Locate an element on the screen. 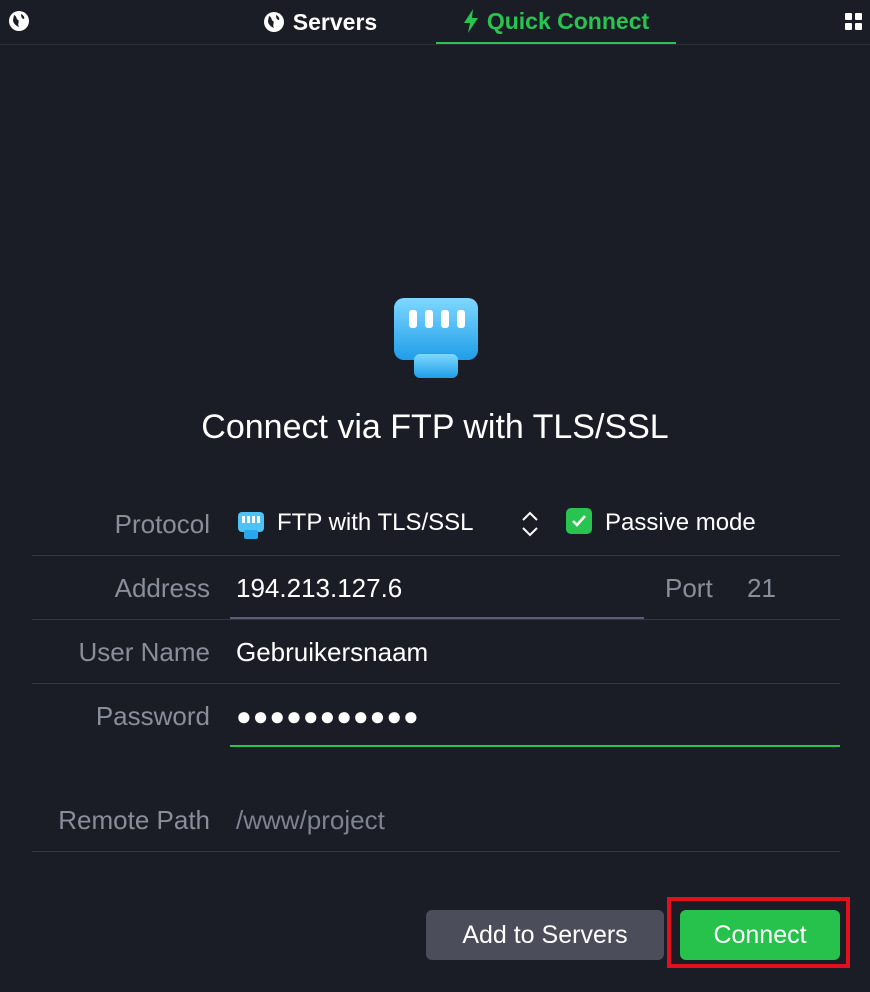 The height and width of the screenshot is (992, 870). protocol-row: Protocol FTP with TLS/SSL Passive mode is located at coordinates (436, 524).